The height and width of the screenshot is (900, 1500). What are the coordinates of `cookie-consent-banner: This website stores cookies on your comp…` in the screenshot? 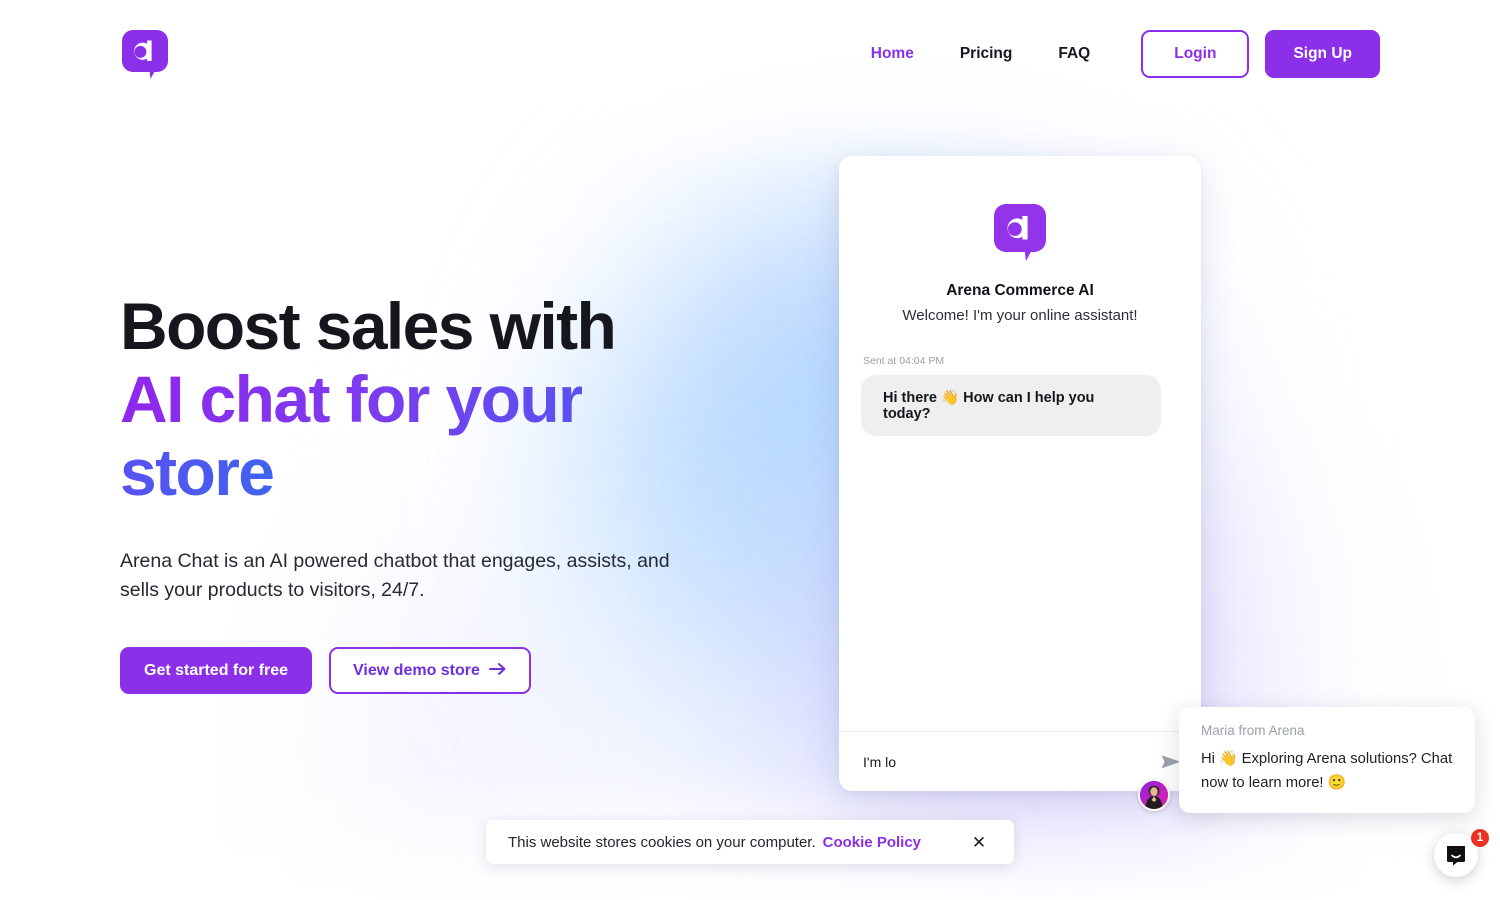 It's located at (750, 842).